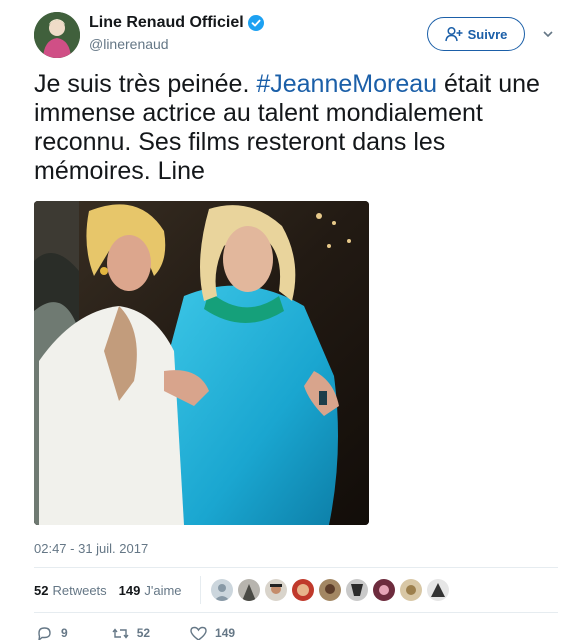 The height and width of the screenshot is (640, 578). I want to click on retweet-count: 52, so click(143, 633).